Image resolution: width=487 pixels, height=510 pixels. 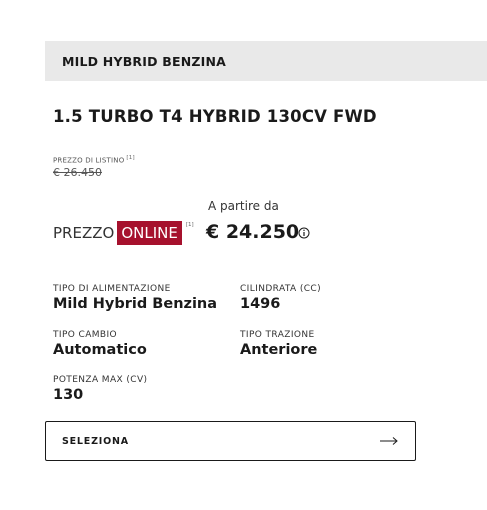 What do you see at coordinates (100, 350) in the screenshot?
I see `spec-value: Automatico` at bounding box center [100, 350].